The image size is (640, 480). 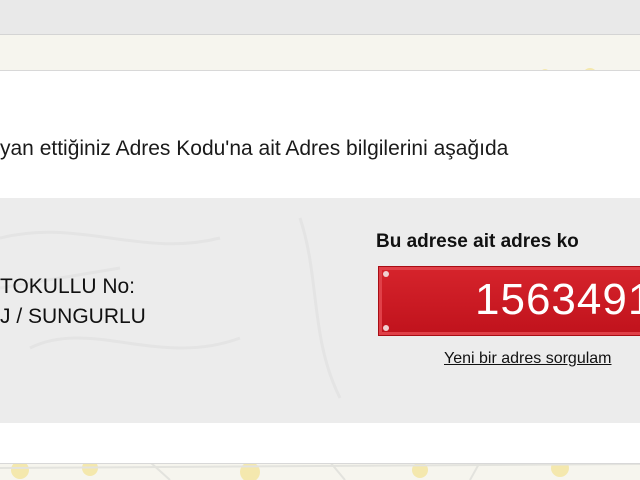 I want to click on new-address-query-link: Yeni bir adres sorgulam, so click(x=528, y=359).